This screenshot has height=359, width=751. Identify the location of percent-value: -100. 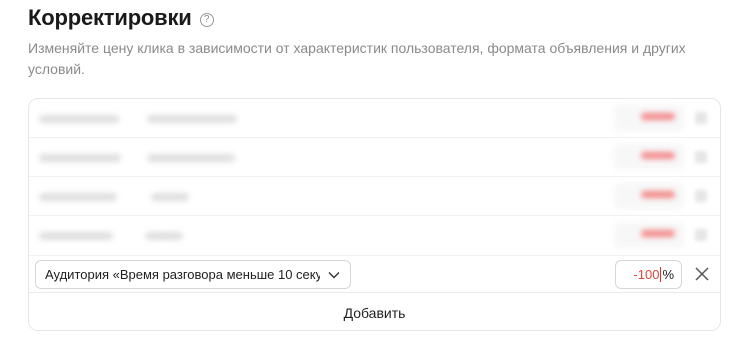
(646, 274).